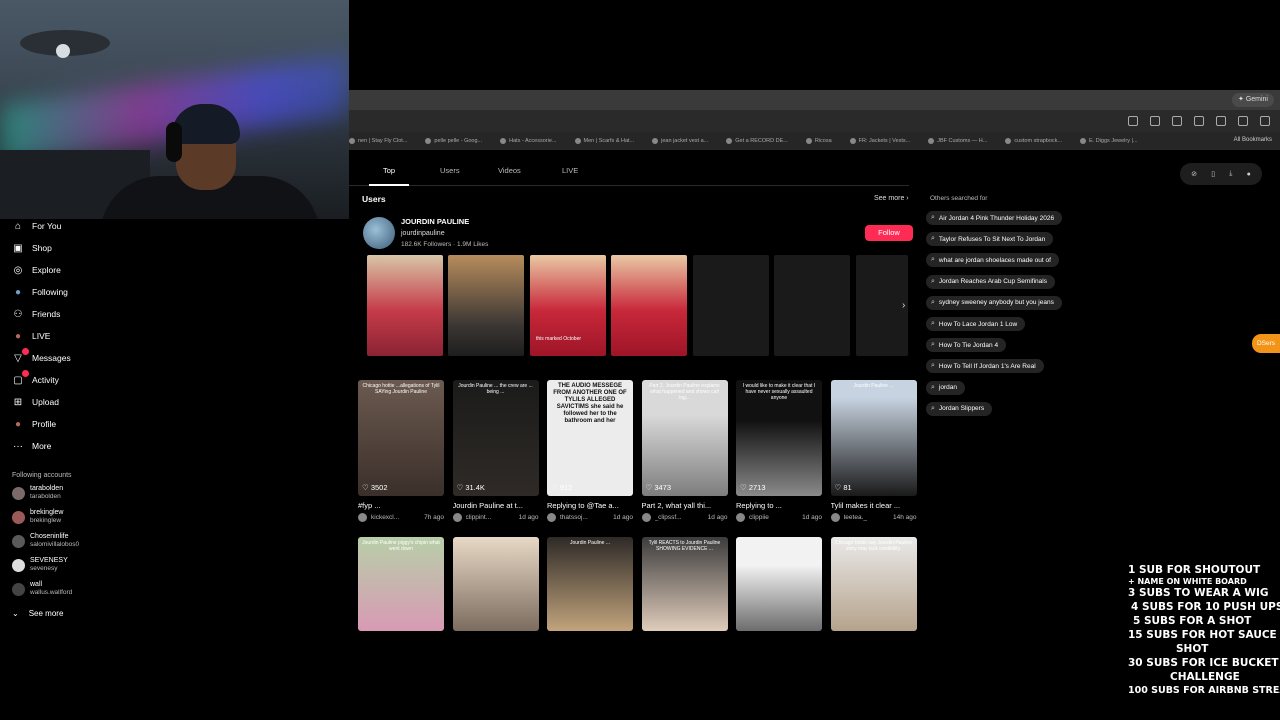 The width and height of the screenshot is (1280, 720). What do you see at coordinates (37, 517) in the screenshot?
I see `following-account: brekinglew brekinglew` at bounding box center [37, 517].